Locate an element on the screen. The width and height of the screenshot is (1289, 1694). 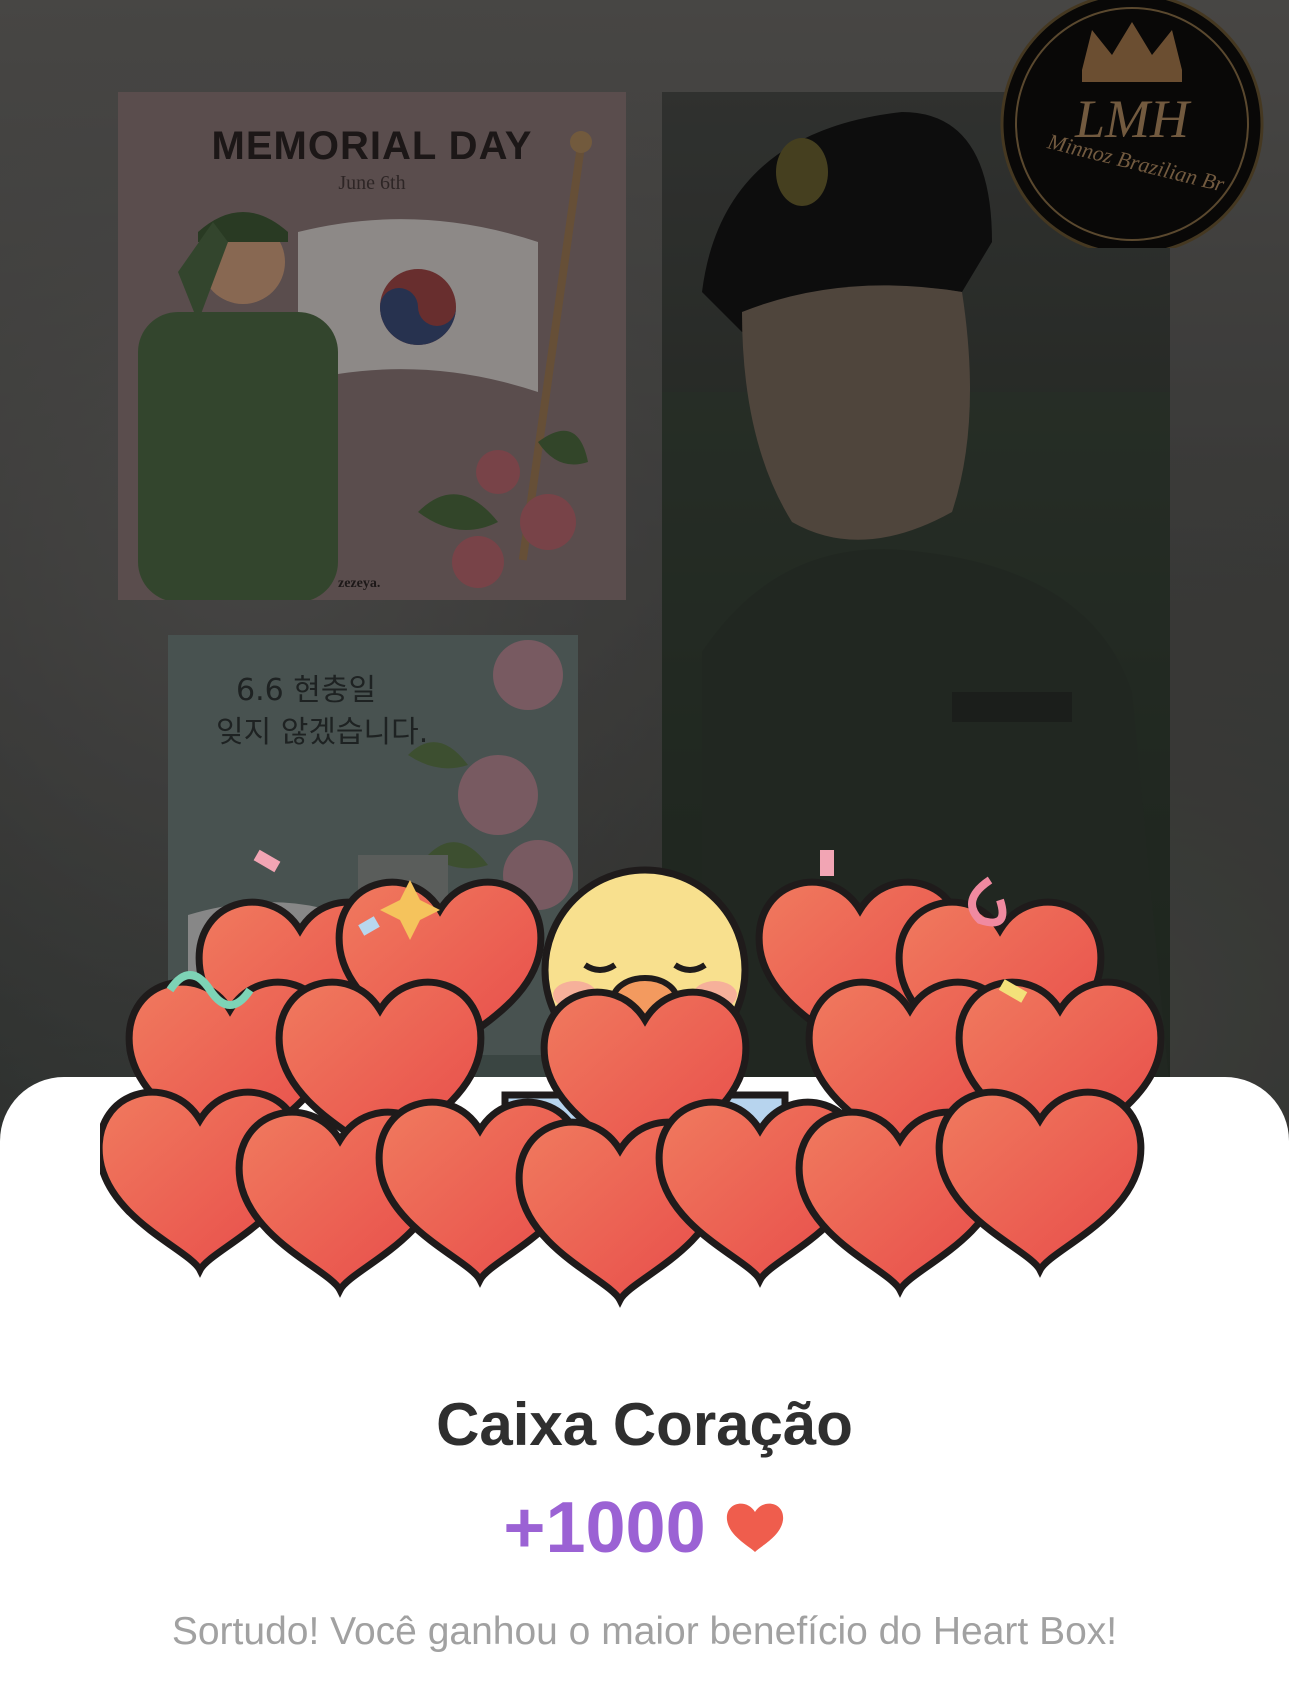
reward-amount: +1000 is located at coordinates (604, 1528).